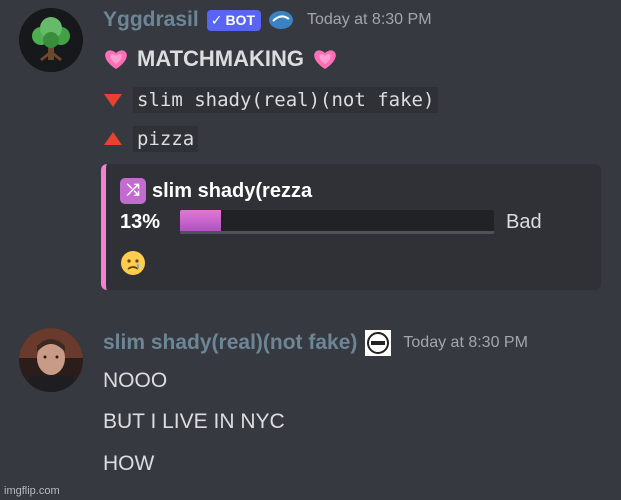 The width and height of the screenshot is (621, 500). What do you see at coordinates (166, 139) in the screenshot?
I see `up-user-code: pizza` at bounding box center [166, 139].